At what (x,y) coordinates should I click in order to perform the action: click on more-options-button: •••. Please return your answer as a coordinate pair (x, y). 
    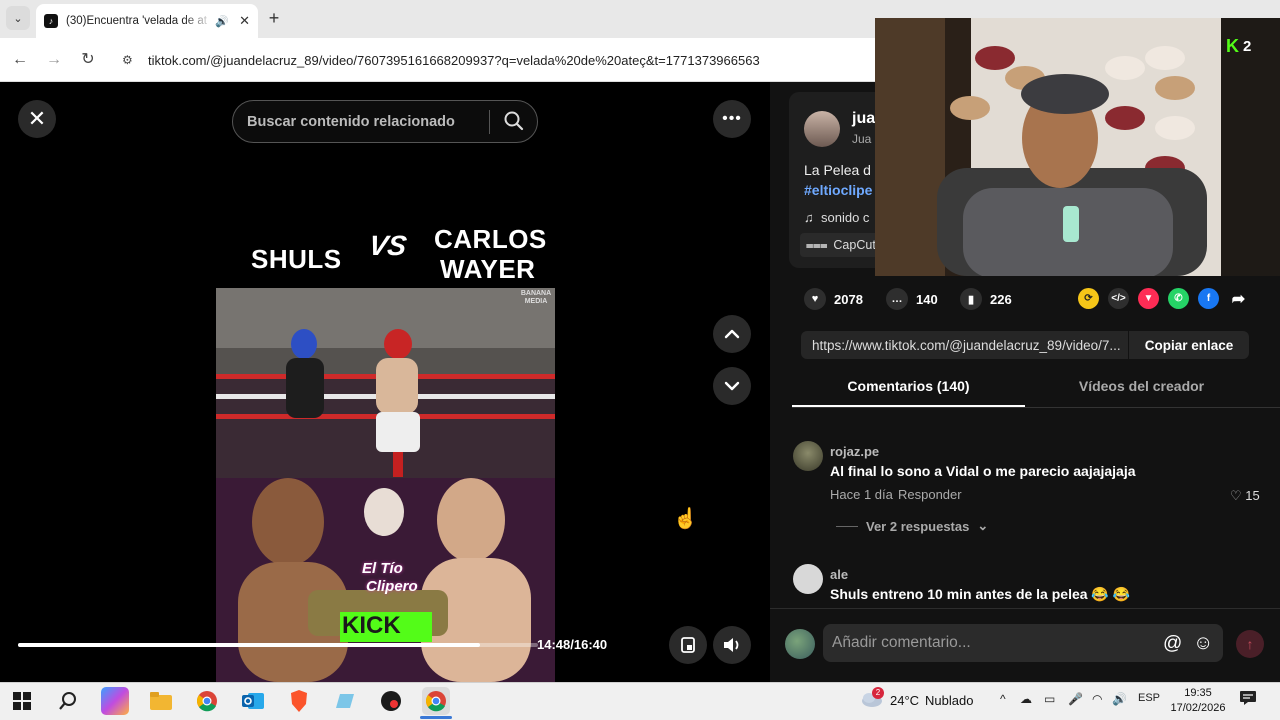
    Looking at the image, I should click on (732, 119).